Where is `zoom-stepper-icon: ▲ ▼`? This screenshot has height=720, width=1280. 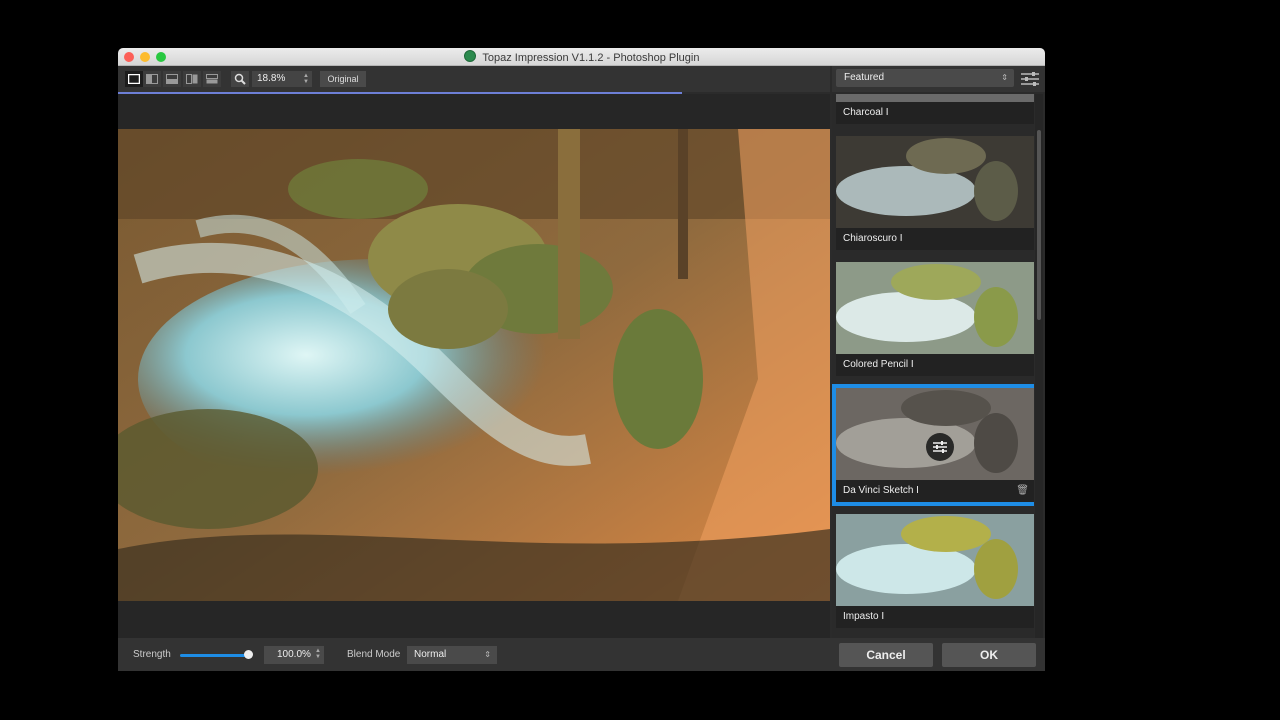
zoom-stepper-icon: ▲ ▼ is located at coordinates (306, 79).